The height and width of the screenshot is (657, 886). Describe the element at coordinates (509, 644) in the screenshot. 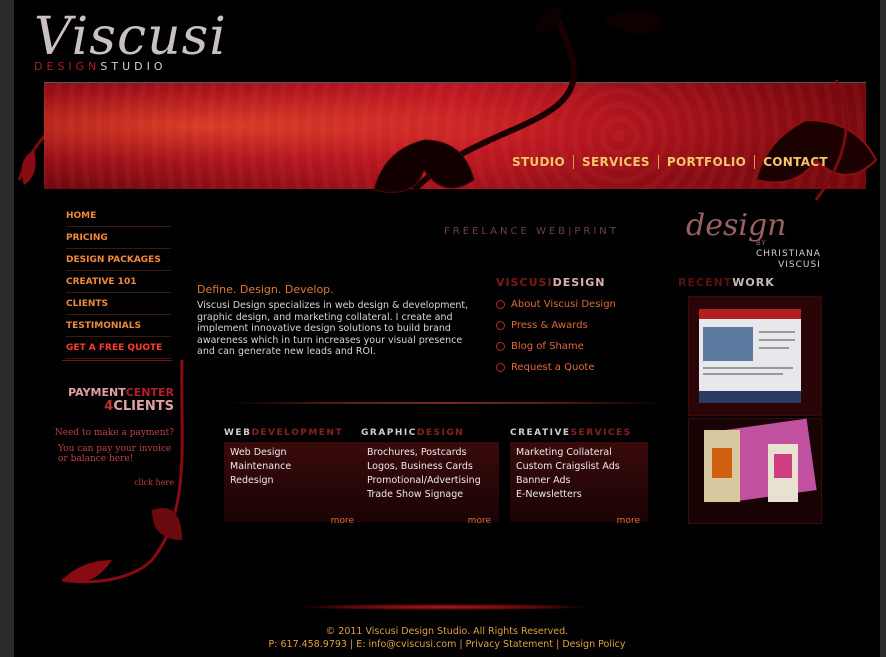

I see `footer-privacy-link: Privacy Statement` at that location.